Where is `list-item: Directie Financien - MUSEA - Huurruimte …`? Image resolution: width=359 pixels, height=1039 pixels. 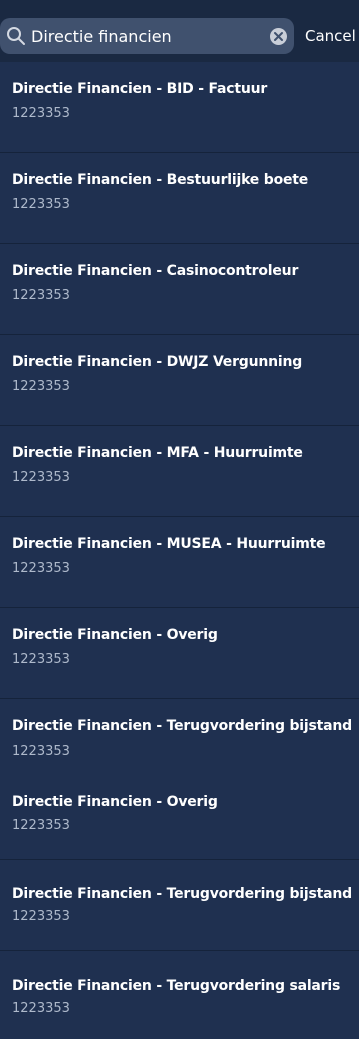 list-item: Directie Financien - MUSEA - Huurruimte … is located at coordinates (179, 562).